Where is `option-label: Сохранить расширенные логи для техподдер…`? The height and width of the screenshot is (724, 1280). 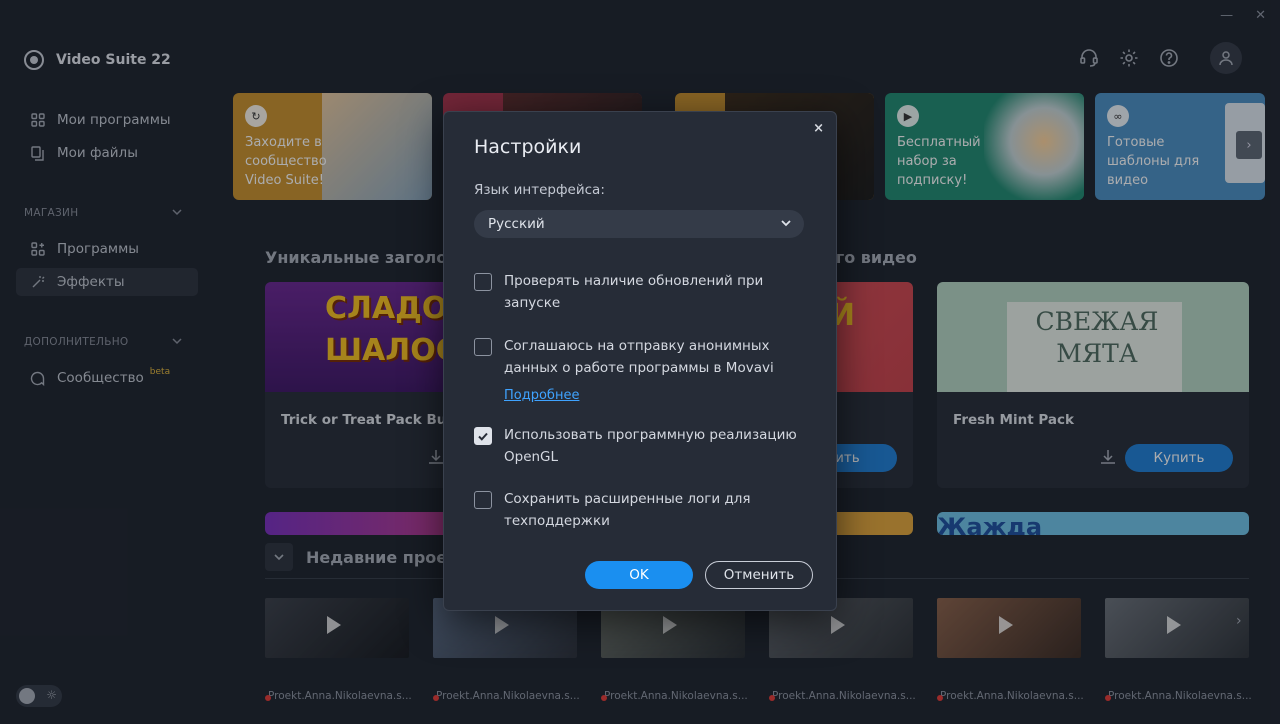 option-label: Сохранить расширенные логи для техподдер… is located at coordinates (627, 510).